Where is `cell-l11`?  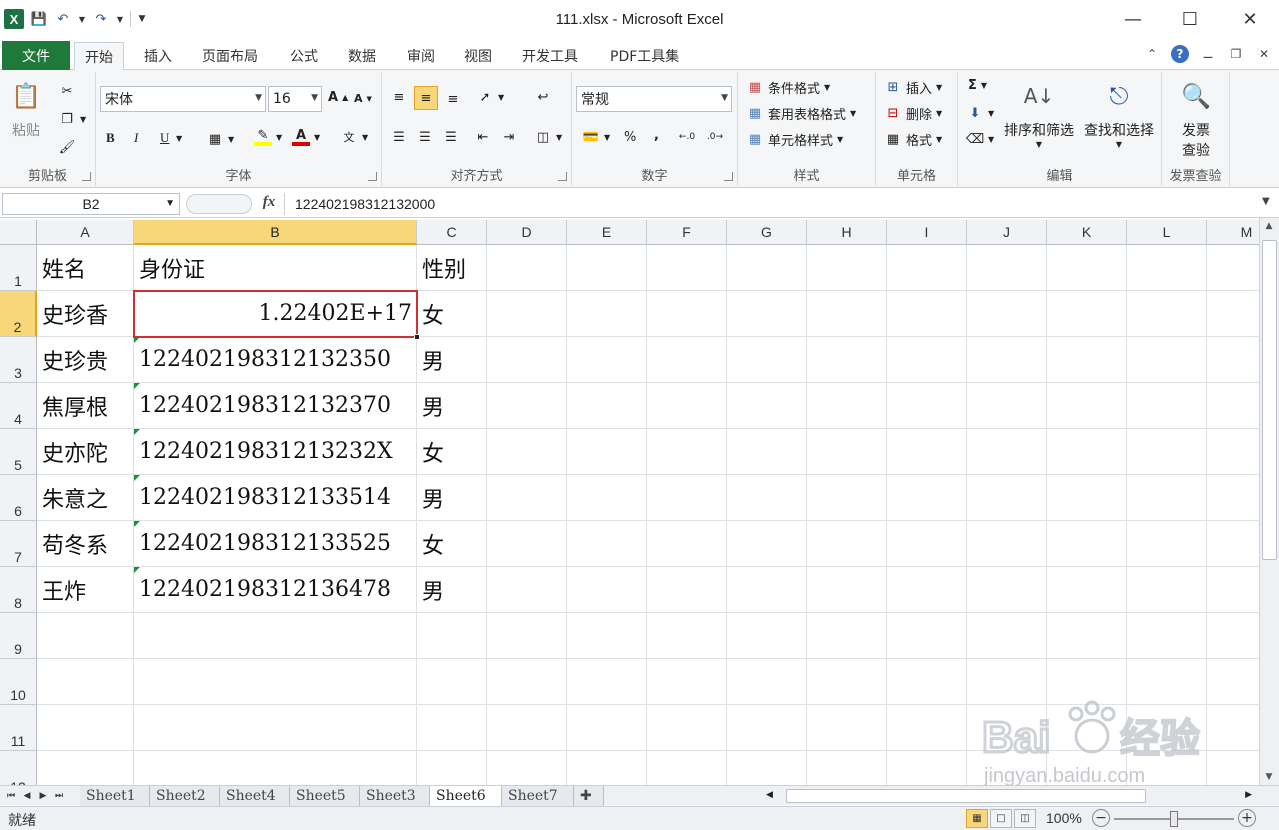
cell-l11 is located at coordinates (1167, 728).